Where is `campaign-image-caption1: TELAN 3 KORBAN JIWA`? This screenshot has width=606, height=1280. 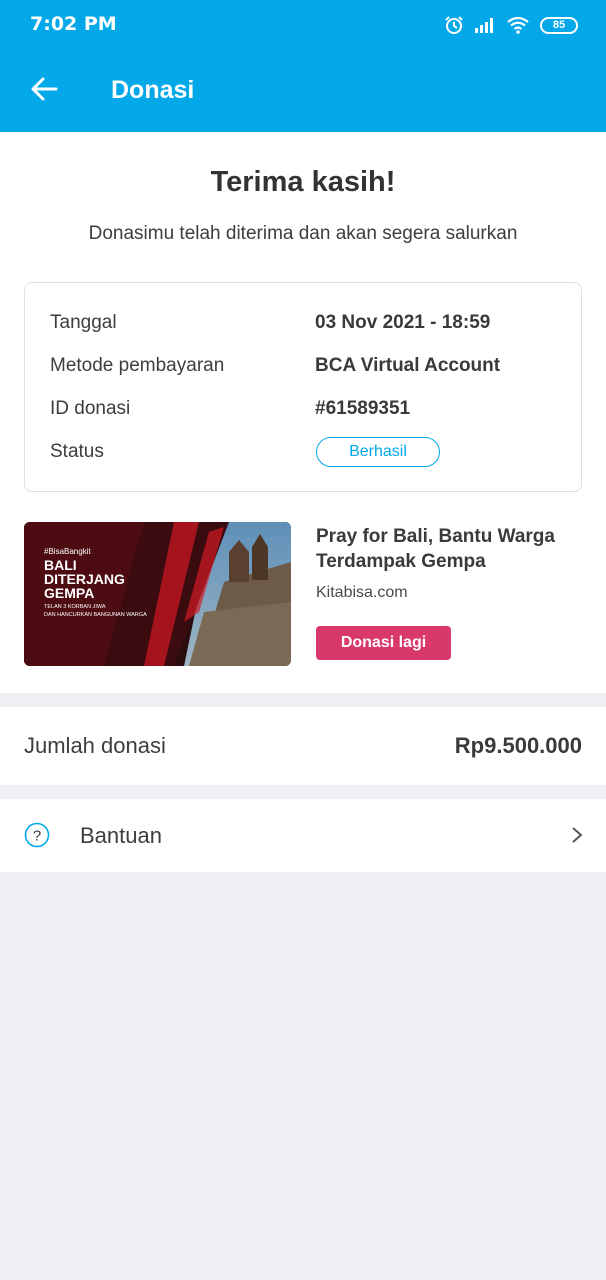
campaign-image-caption1: TELAN 3 KORBAN JIWA is located at coordinates (75, 607).